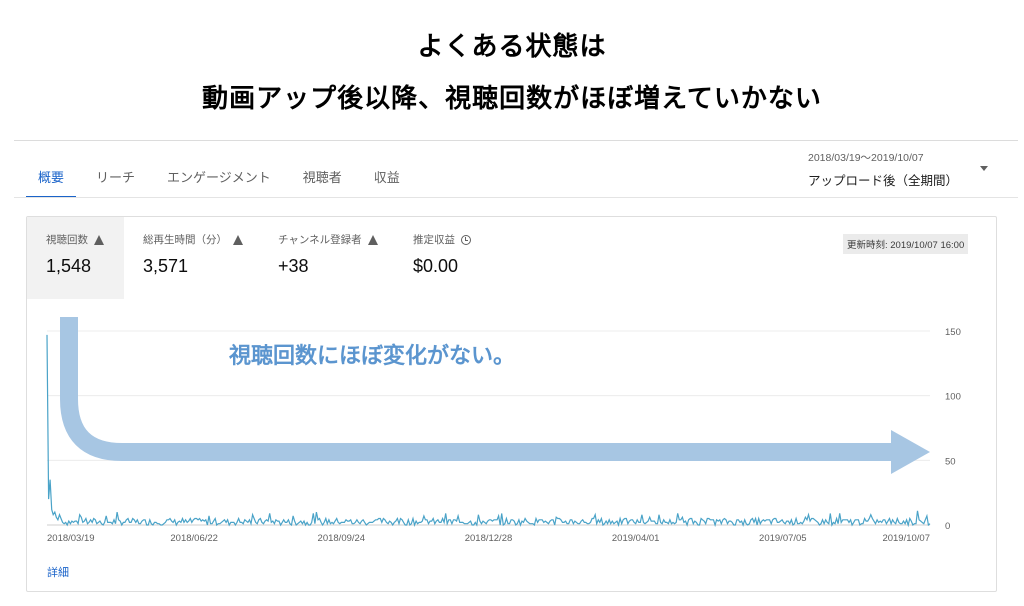 This screenshot has width=1024, height=606. I want to click on metric-revenue: 推定収益 $0.00, so click(454, 258).